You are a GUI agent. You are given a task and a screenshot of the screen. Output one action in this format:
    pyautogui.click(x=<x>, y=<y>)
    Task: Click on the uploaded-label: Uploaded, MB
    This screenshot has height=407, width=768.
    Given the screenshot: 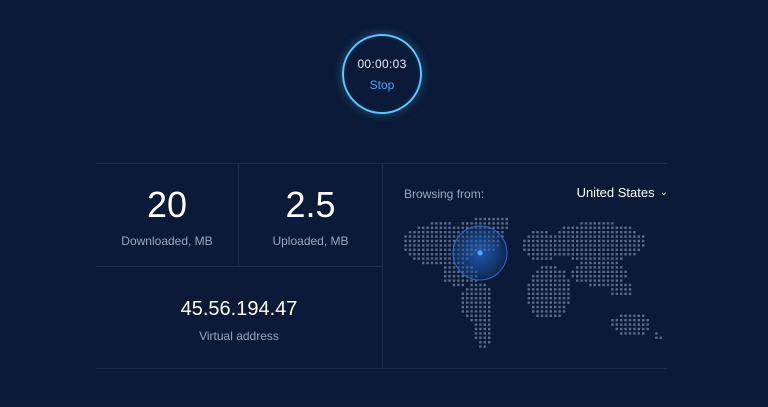 What is the action you would take?
    pyautogui.click(x=310, y=241)
    